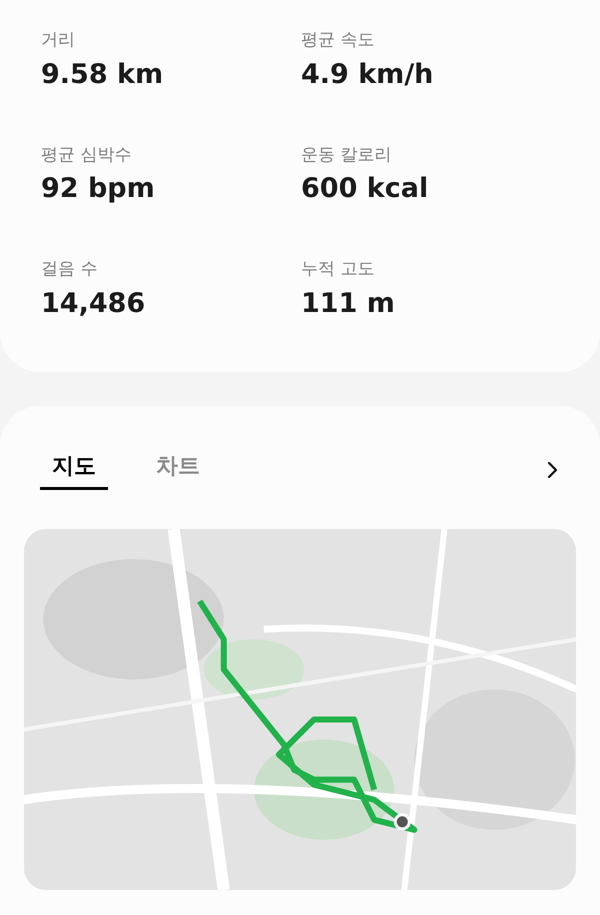  I want to click on stat-label: 누적 고도, so click(338, 270).